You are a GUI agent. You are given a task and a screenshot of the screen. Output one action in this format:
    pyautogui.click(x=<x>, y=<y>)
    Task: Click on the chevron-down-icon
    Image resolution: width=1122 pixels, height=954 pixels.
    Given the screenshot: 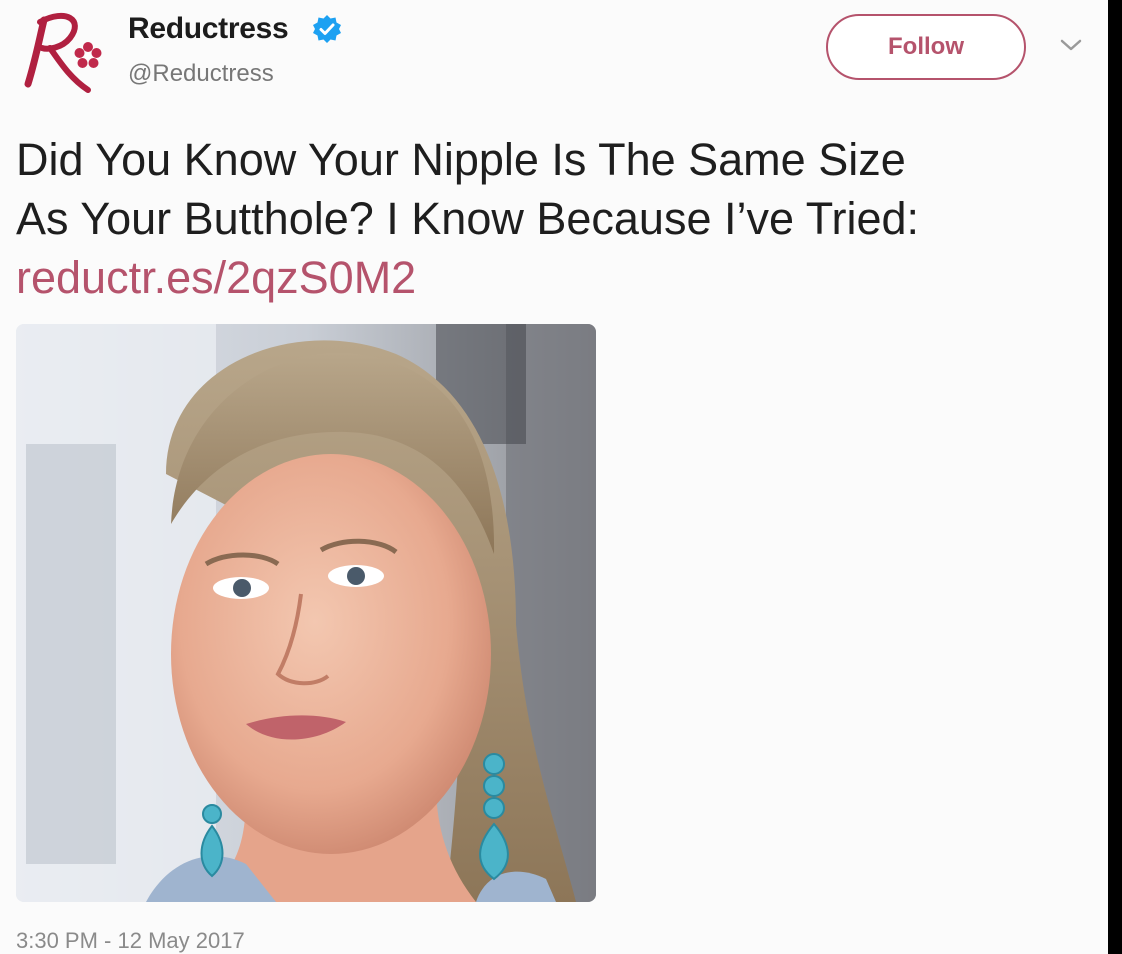 What is the action you would take?
    pyautogui.click(x=1071, y=45)
    